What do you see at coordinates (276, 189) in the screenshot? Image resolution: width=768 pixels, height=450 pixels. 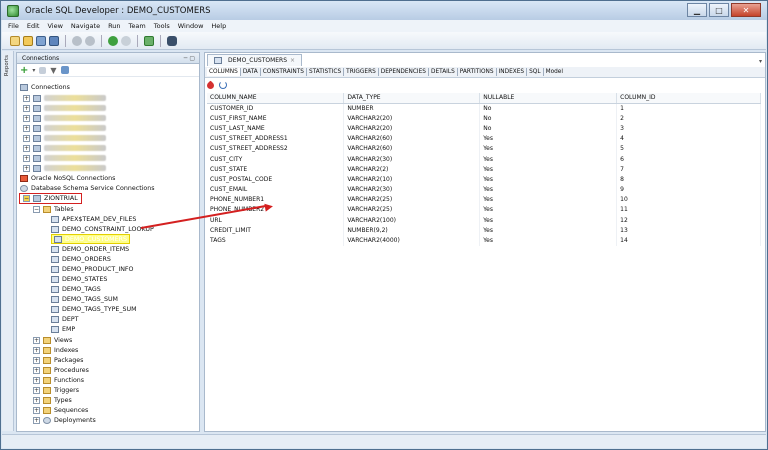 I see `cell-column-name: CUST_EMAIL` at bounding box center [276, 189].